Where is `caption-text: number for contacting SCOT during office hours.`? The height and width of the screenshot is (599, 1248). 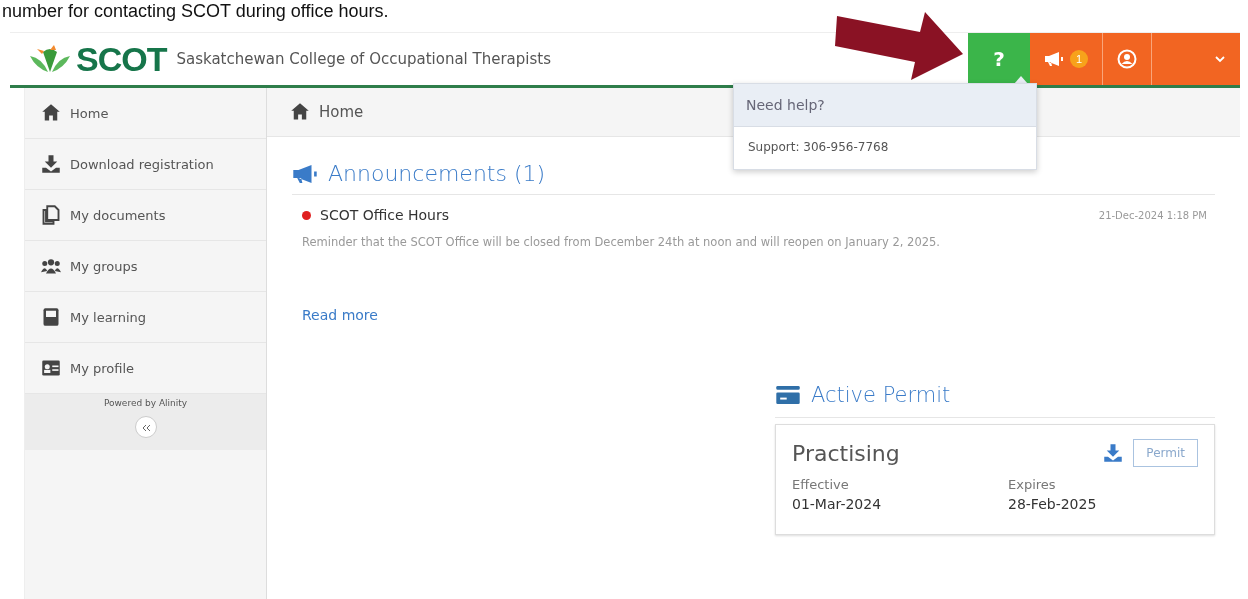
caption-text: number for contacting SCOT during office hours. is located at coordinates (195, 11).